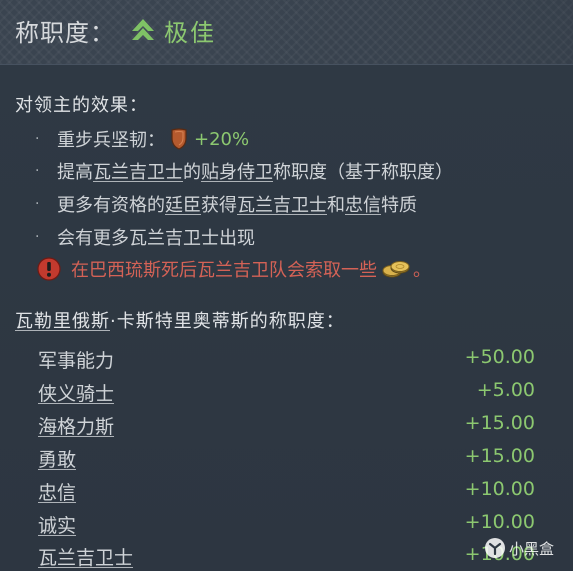  What do you see at coordinates (286, 490) in the screenshot?
I see `breakdown-row: 忠信 +10.00` at bounding box center [286, 490].